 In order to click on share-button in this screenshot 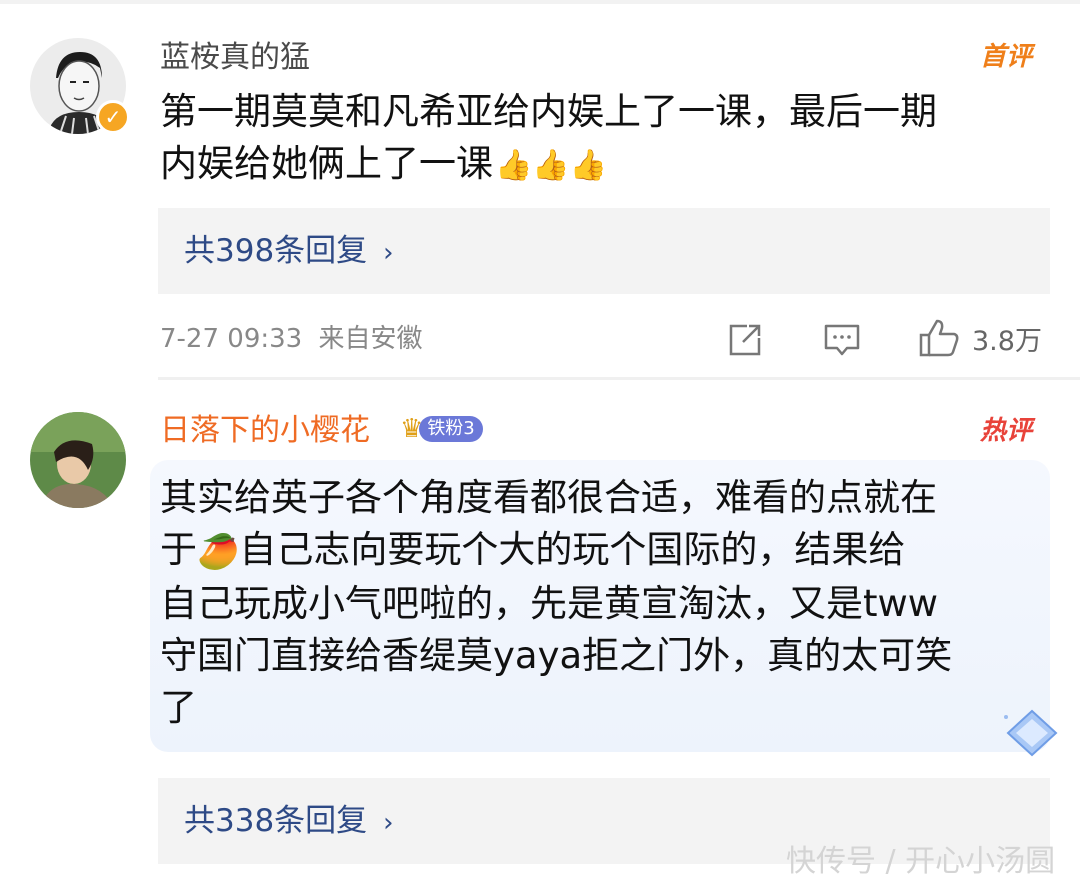, I will do `click(745, 340)`.